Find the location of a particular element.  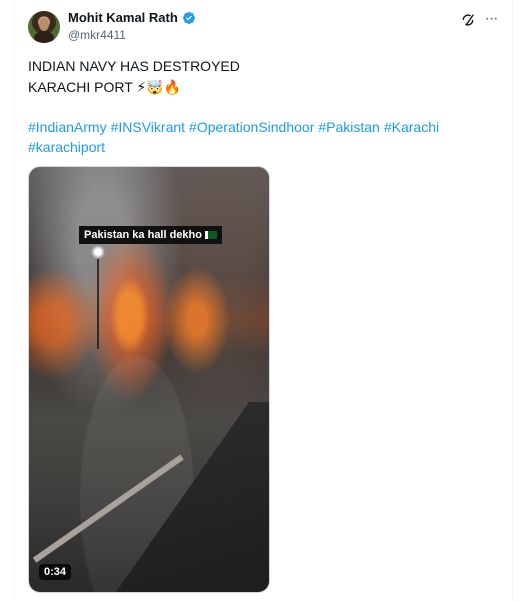

avatar-face is located at coordinates (44, 24).